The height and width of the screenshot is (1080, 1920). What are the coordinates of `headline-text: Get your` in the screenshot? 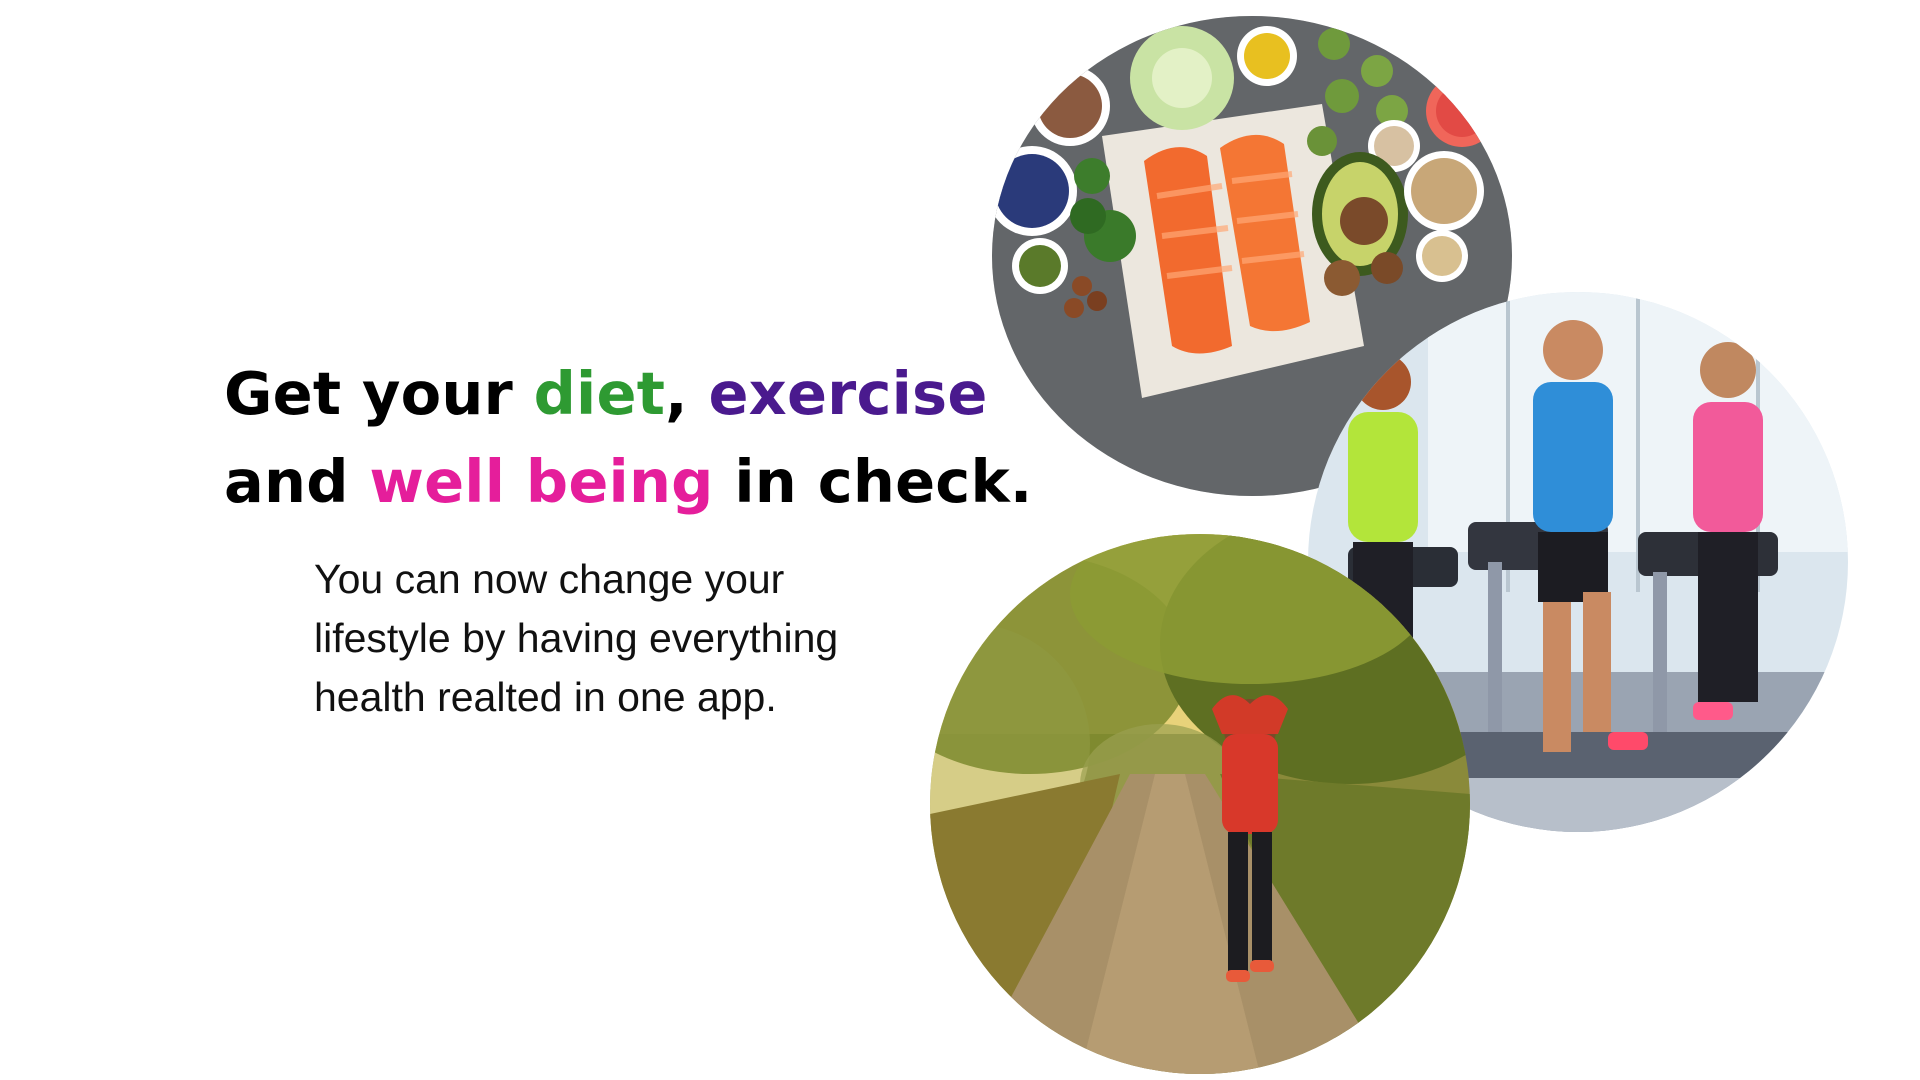 It's located at (379, 393).